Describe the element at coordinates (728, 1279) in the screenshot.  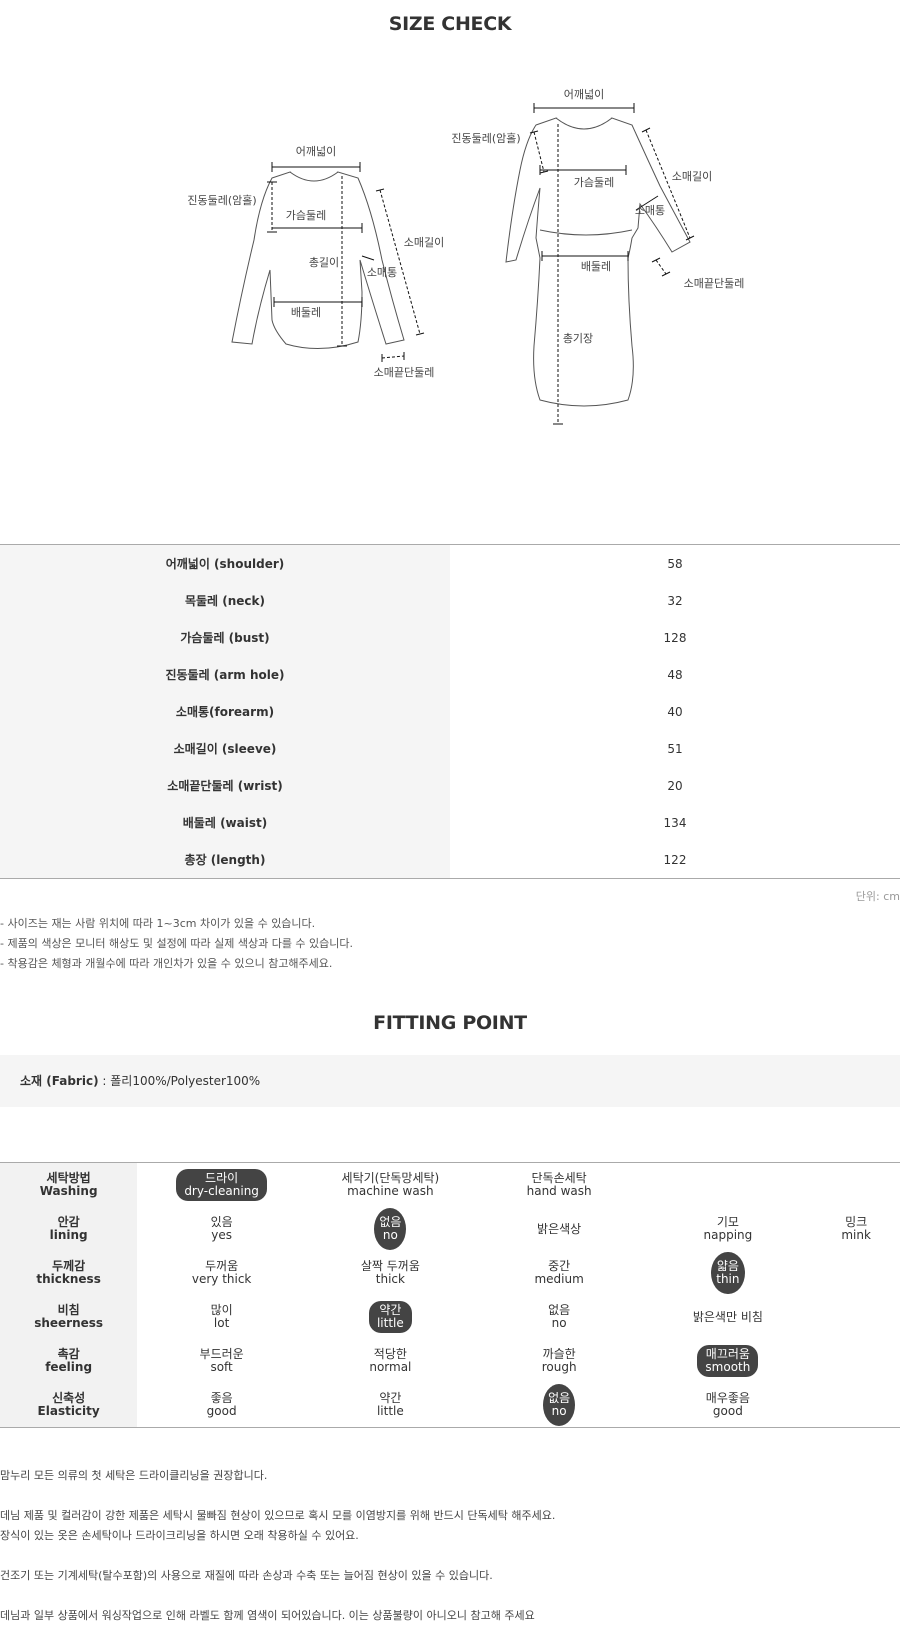
I see `fitting-option-en: thin` at that location.